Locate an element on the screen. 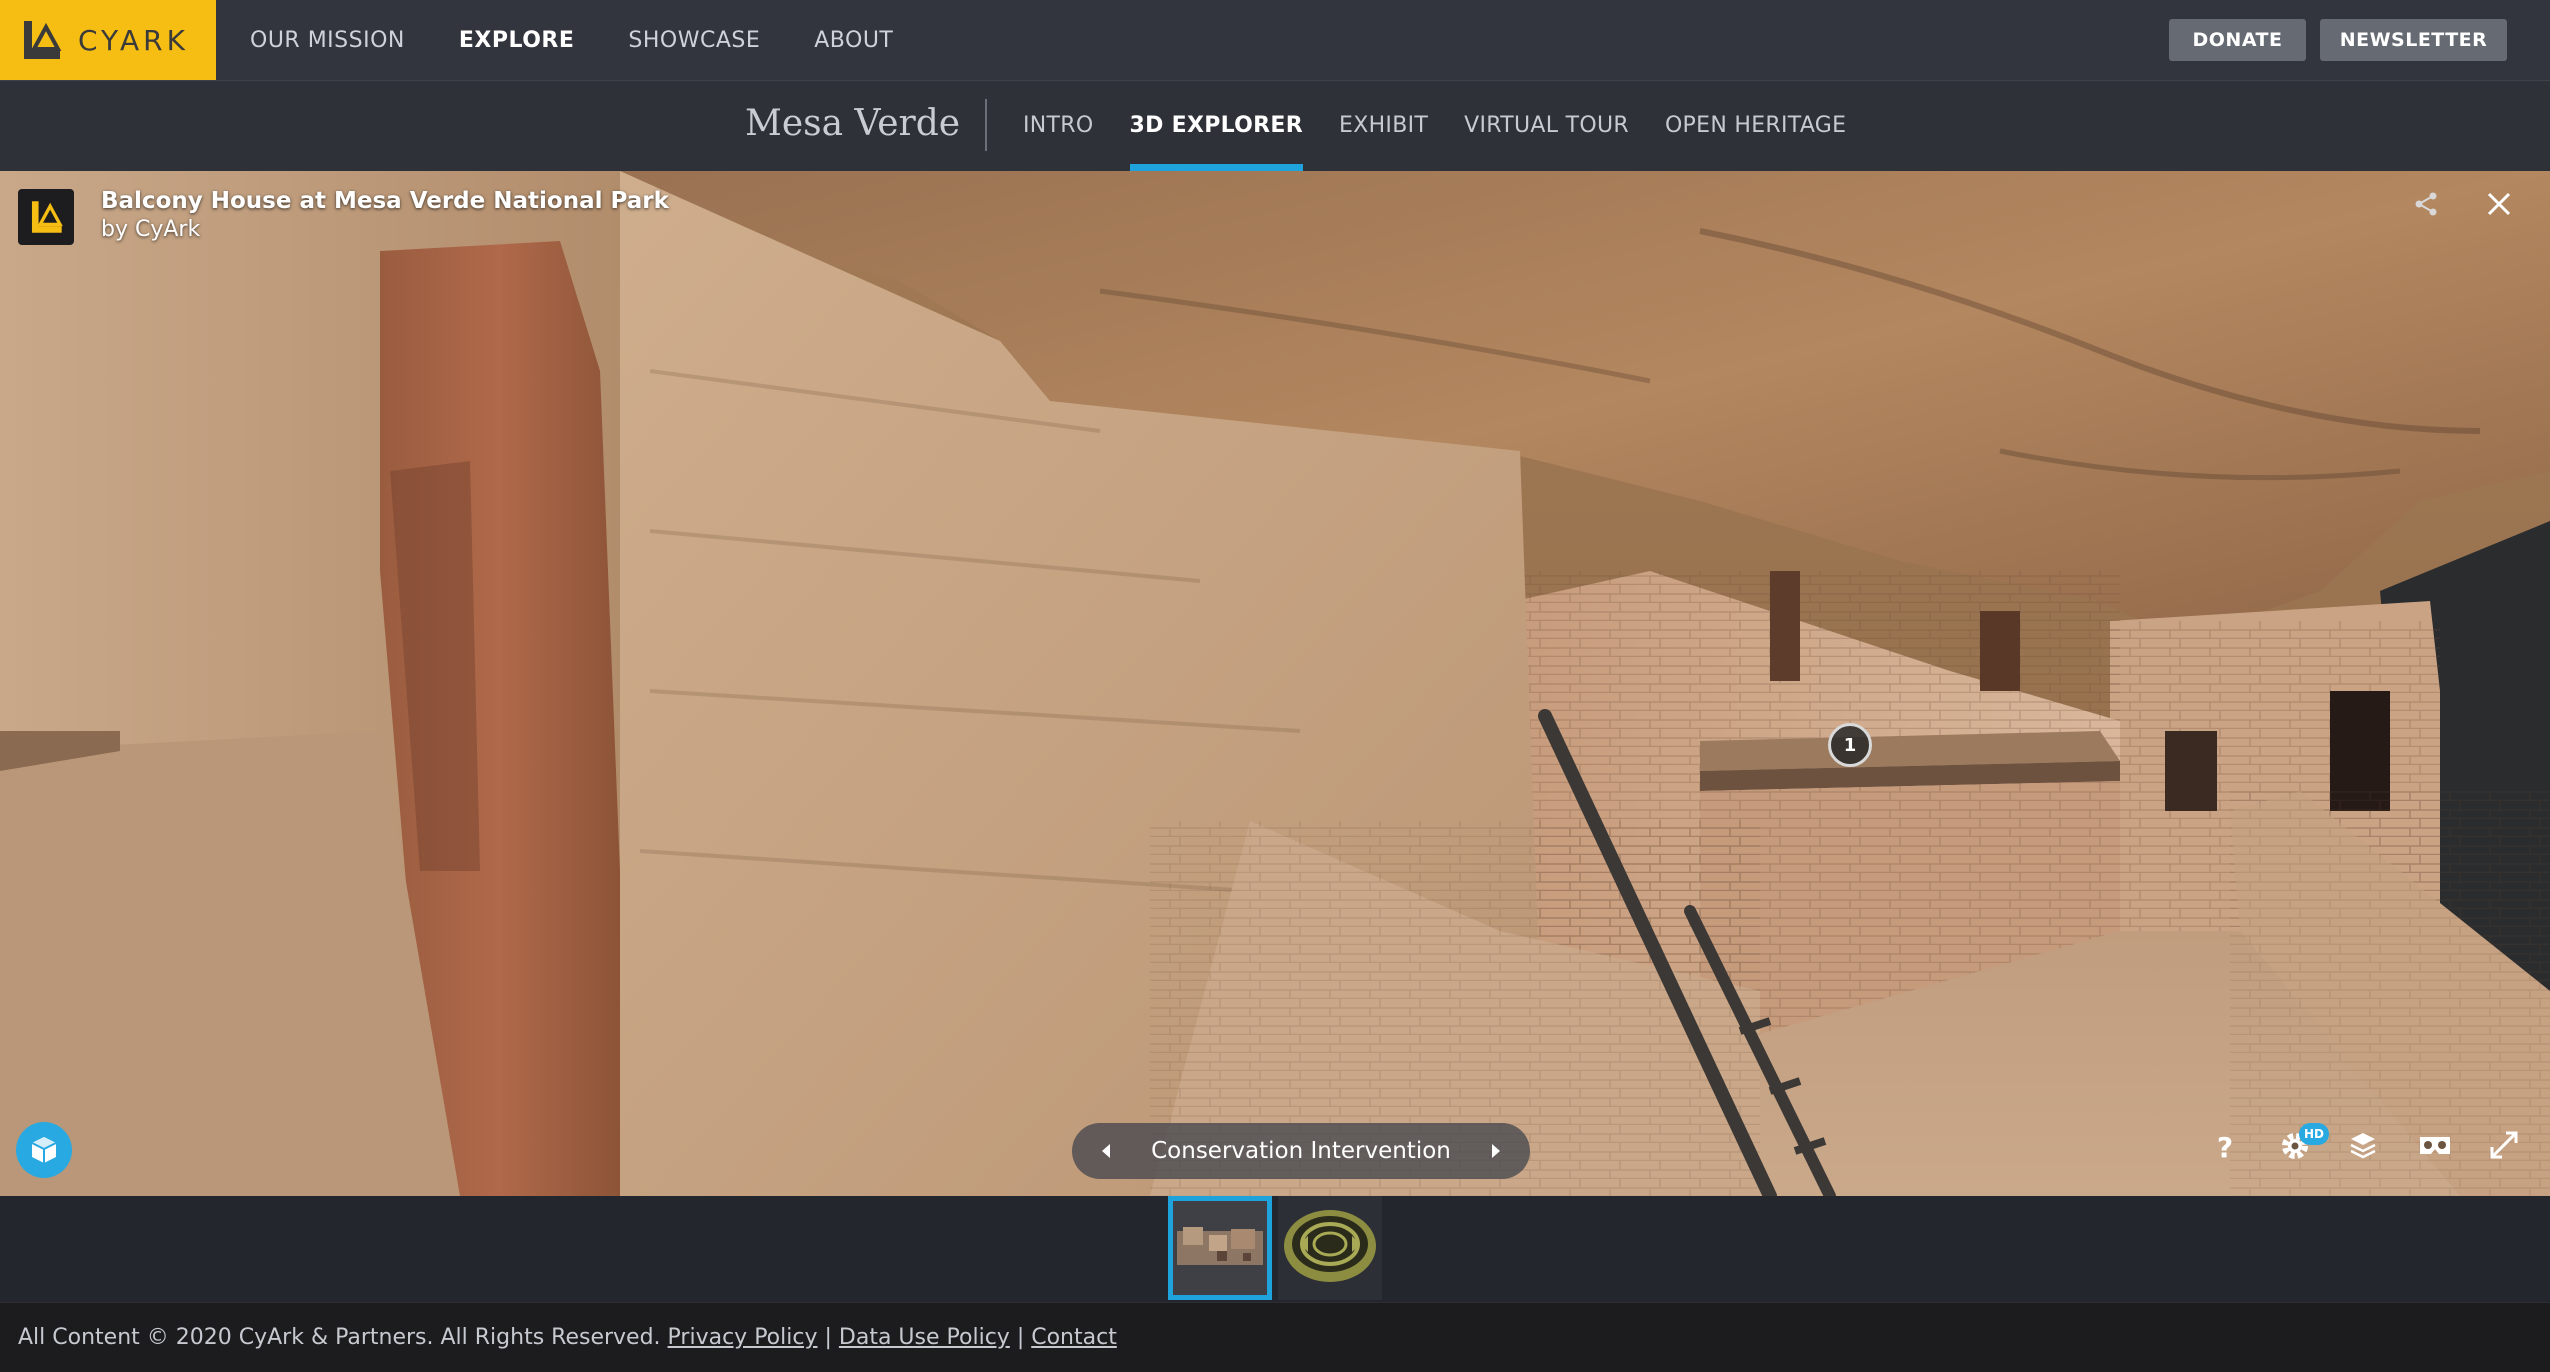 The image size is (2550, 1372). main-nav: OUR MISSION EXPLORE SHOWCASE ABOUT is located at coordinates (571, 40).